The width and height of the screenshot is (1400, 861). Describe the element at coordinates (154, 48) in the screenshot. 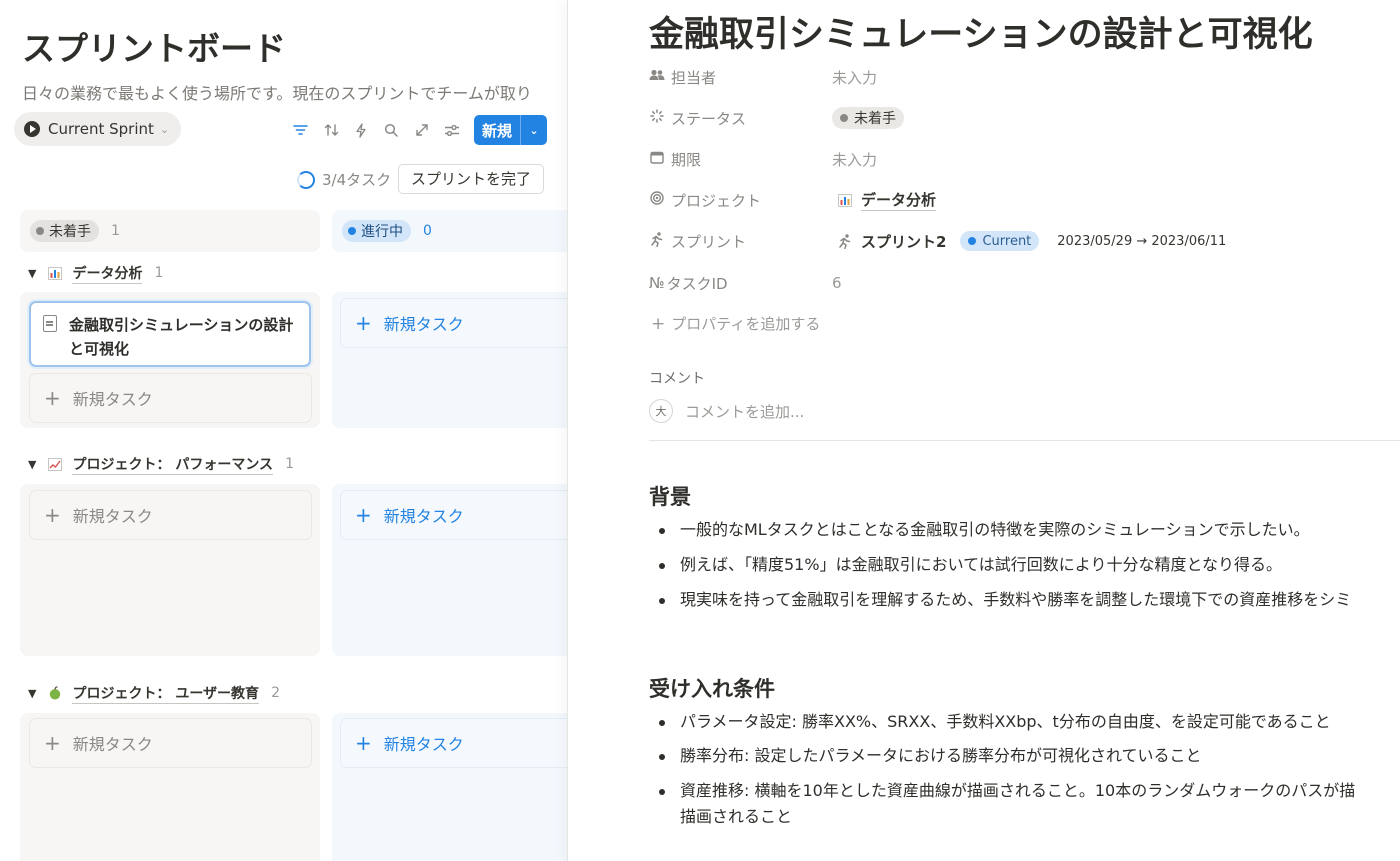

I see `page-title: スプリントボード` at that location.